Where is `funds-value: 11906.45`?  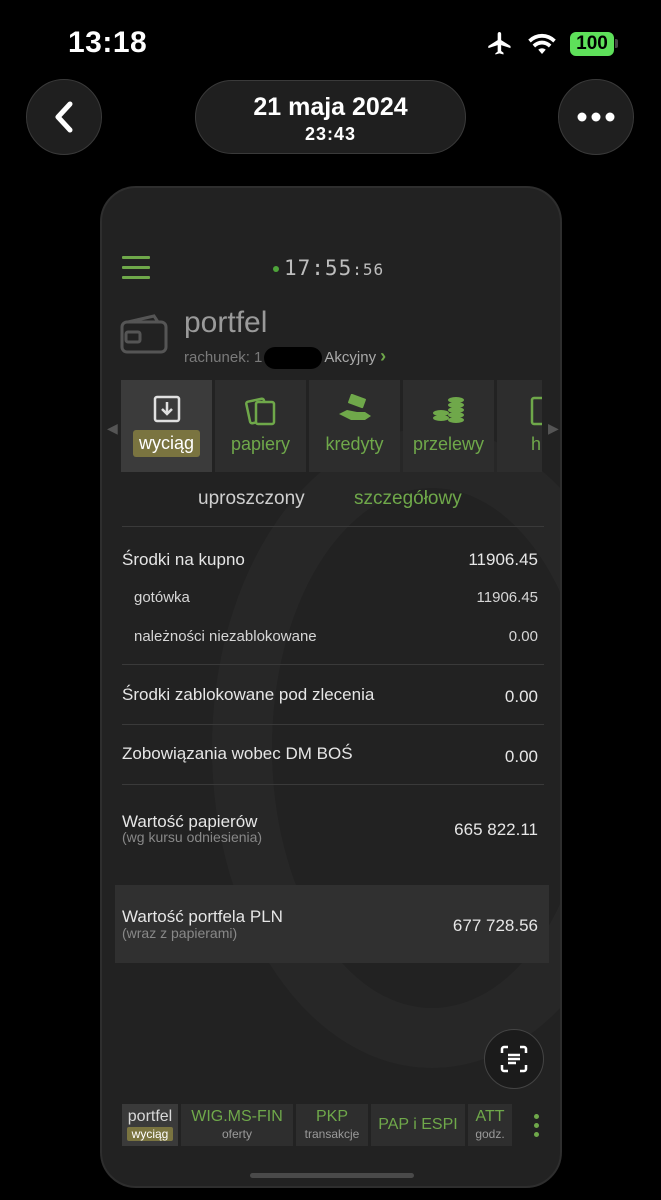 funds-value: 11906.45 is located at coordinates (503, 559).